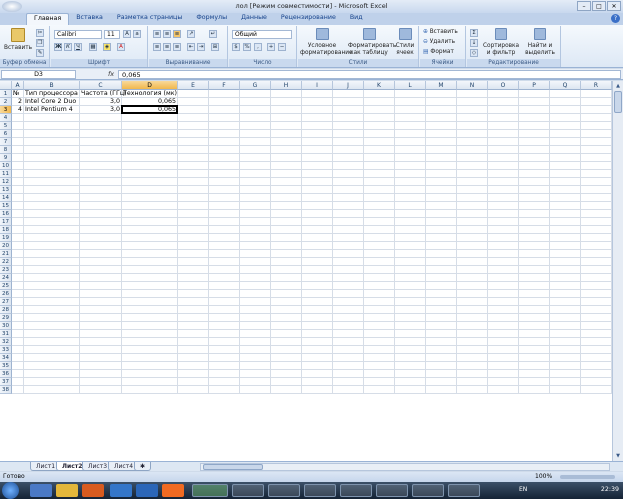 This screenshot has width=623, height=499. I want to click on increase-indent-icon: ⇥, so click(201, 47).